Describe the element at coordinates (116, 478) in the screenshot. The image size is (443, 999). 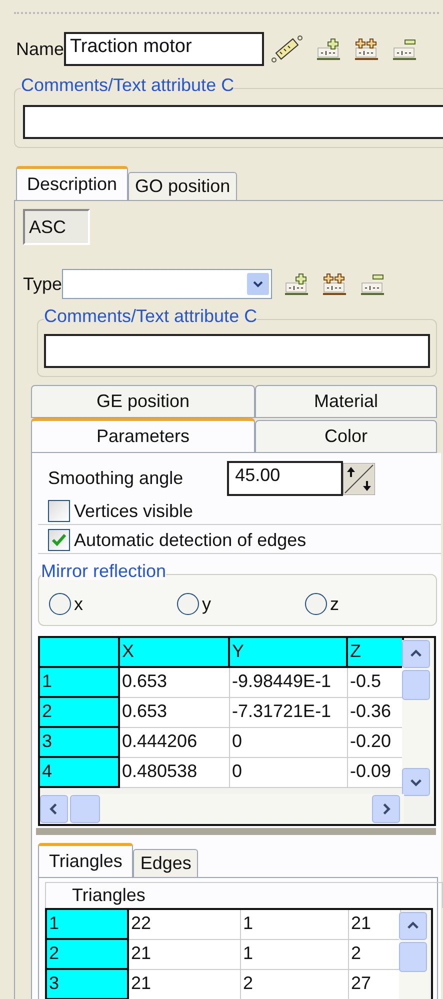
I see `smoothing-angle-label: Smoothing angle` at that location.